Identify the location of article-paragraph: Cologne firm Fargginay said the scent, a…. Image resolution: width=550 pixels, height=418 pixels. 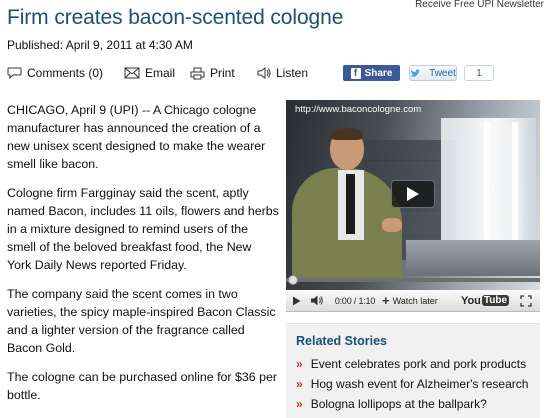
(143, 229).